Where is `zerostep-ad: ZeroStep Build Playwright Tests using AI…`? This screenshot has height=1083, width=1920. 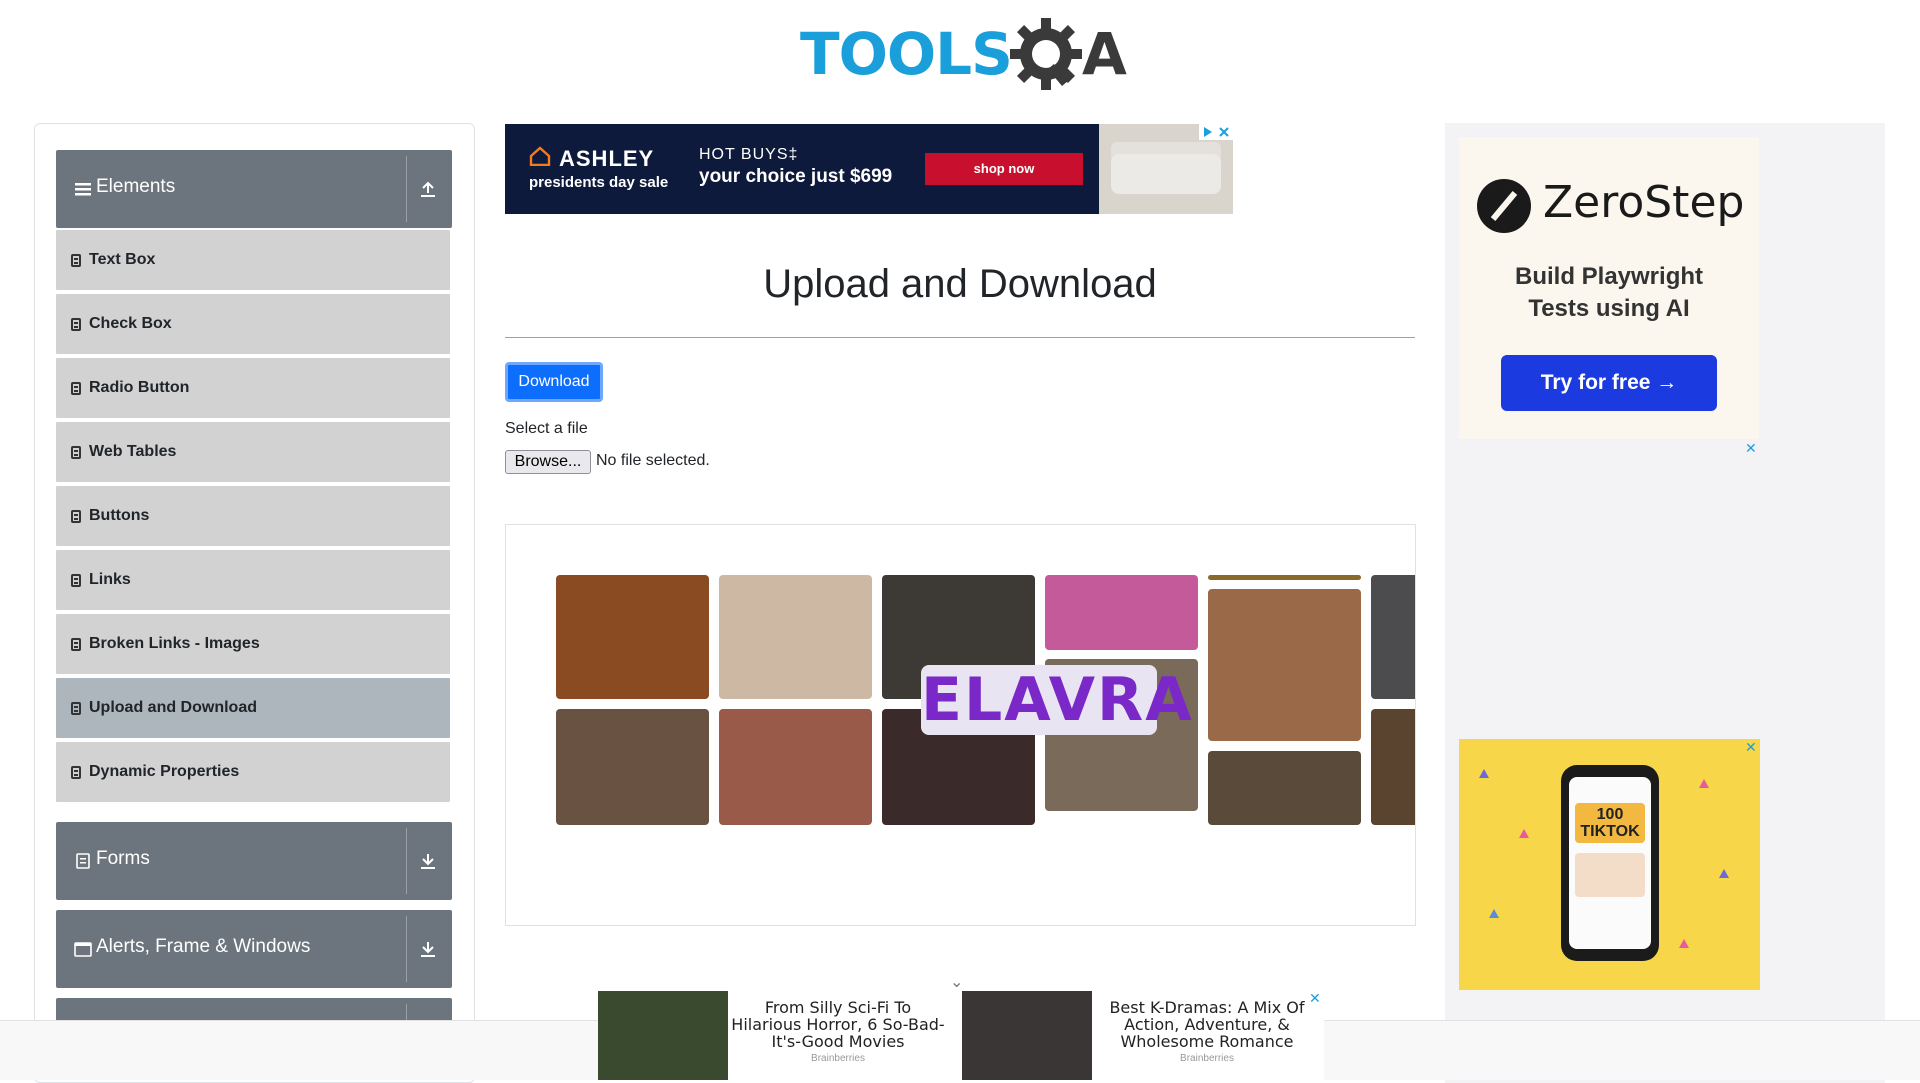 zerostep-ad: ZeroStep Build Playwright Tests using AI… is located at coordinates (1609, 288).